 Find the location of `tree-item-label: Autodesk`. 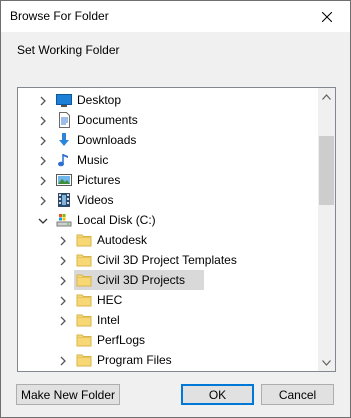

tree-item-label: Autodesk is located at coordinates (122, 240).